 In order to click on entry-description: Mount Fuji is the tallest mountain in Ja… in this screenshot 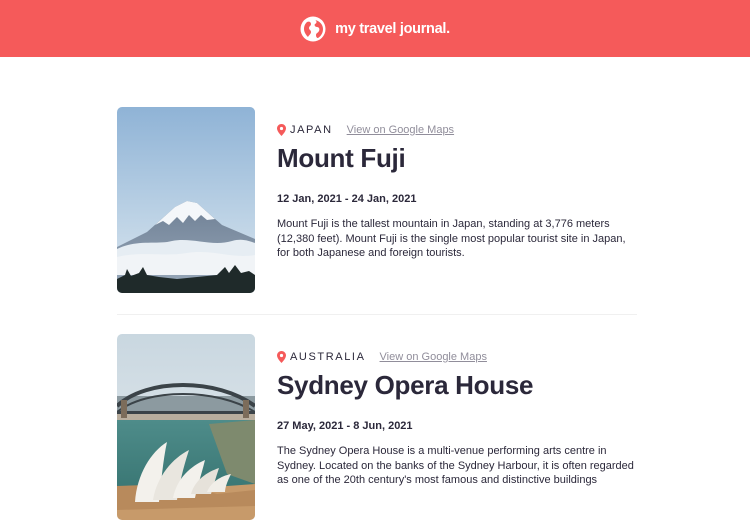, I will do `click(451, 238)`.